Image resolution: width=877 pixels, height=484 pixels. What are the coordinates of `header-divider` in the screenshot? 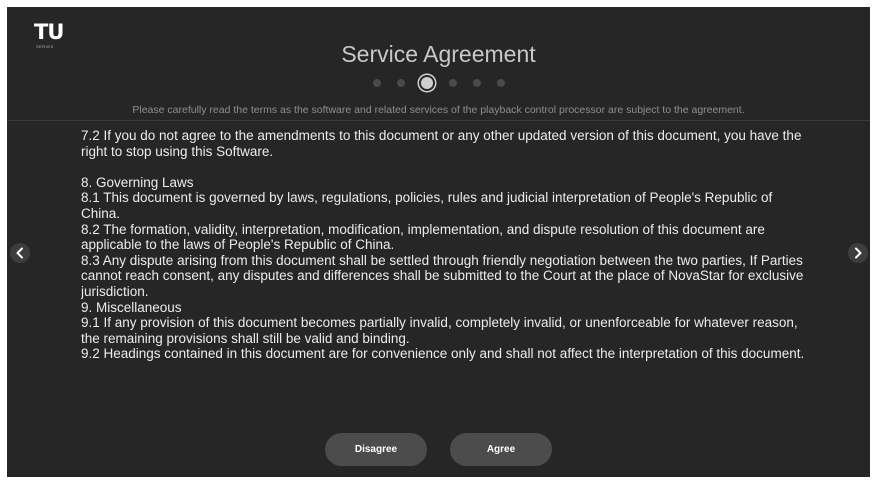 It's located at (438, 120).